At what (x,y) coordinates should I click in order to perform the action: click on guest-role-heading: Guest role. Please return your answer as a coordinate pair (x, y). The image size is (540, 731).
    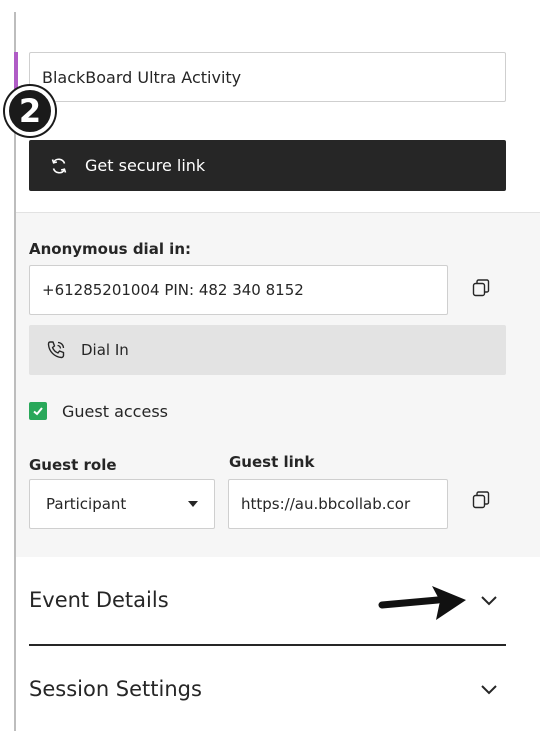
    Looking at the image, I should click on (73, 465).